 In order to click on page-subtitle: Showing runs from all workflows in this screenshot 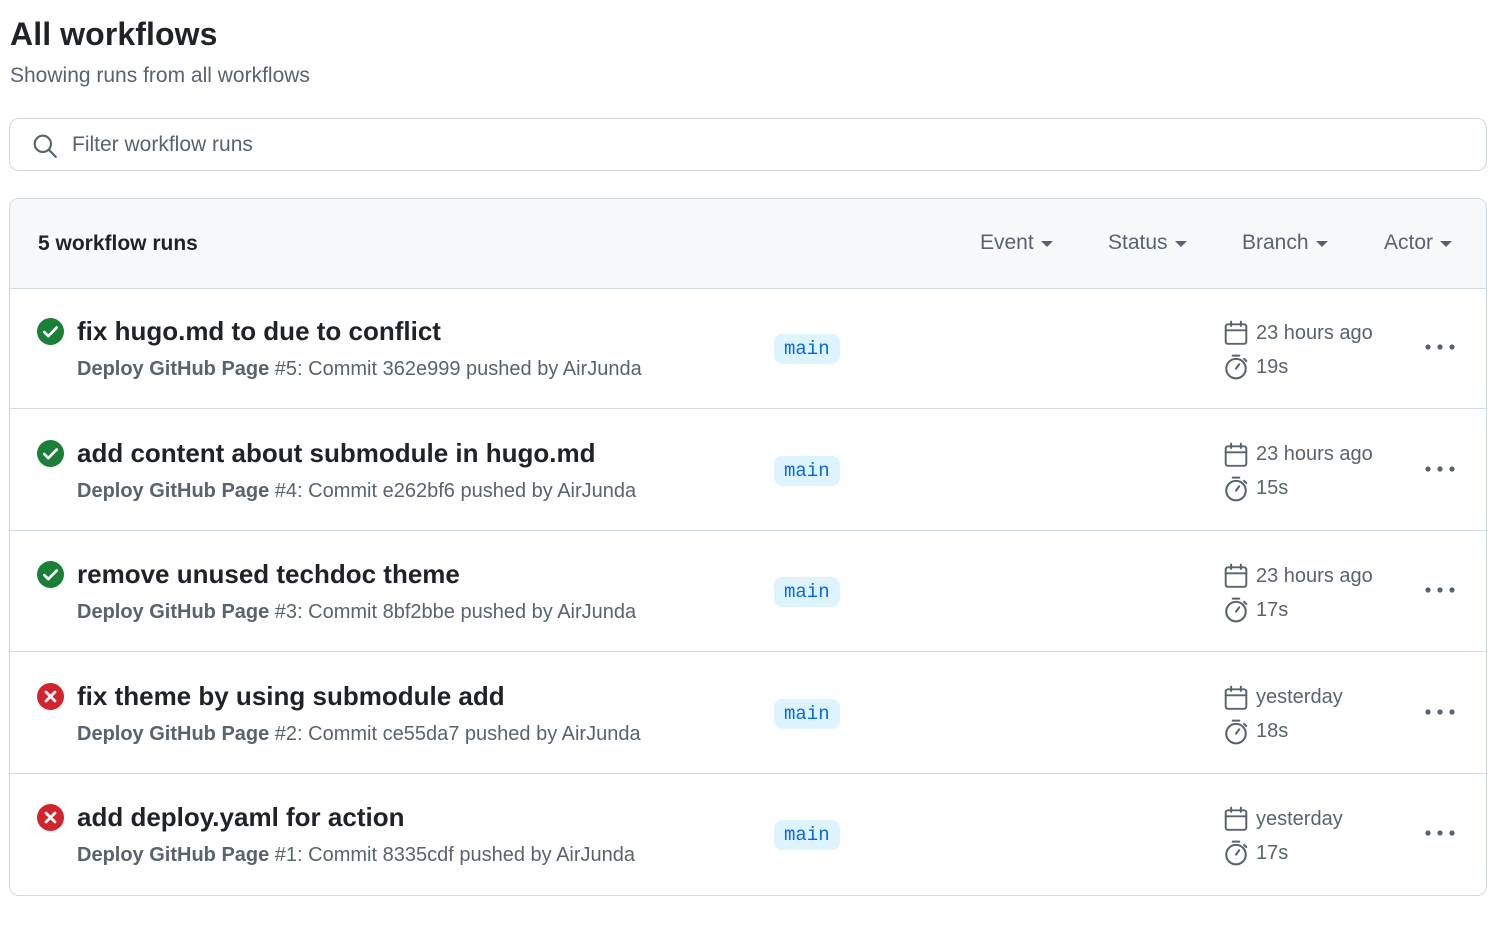, I will do `click(160, 75)`.